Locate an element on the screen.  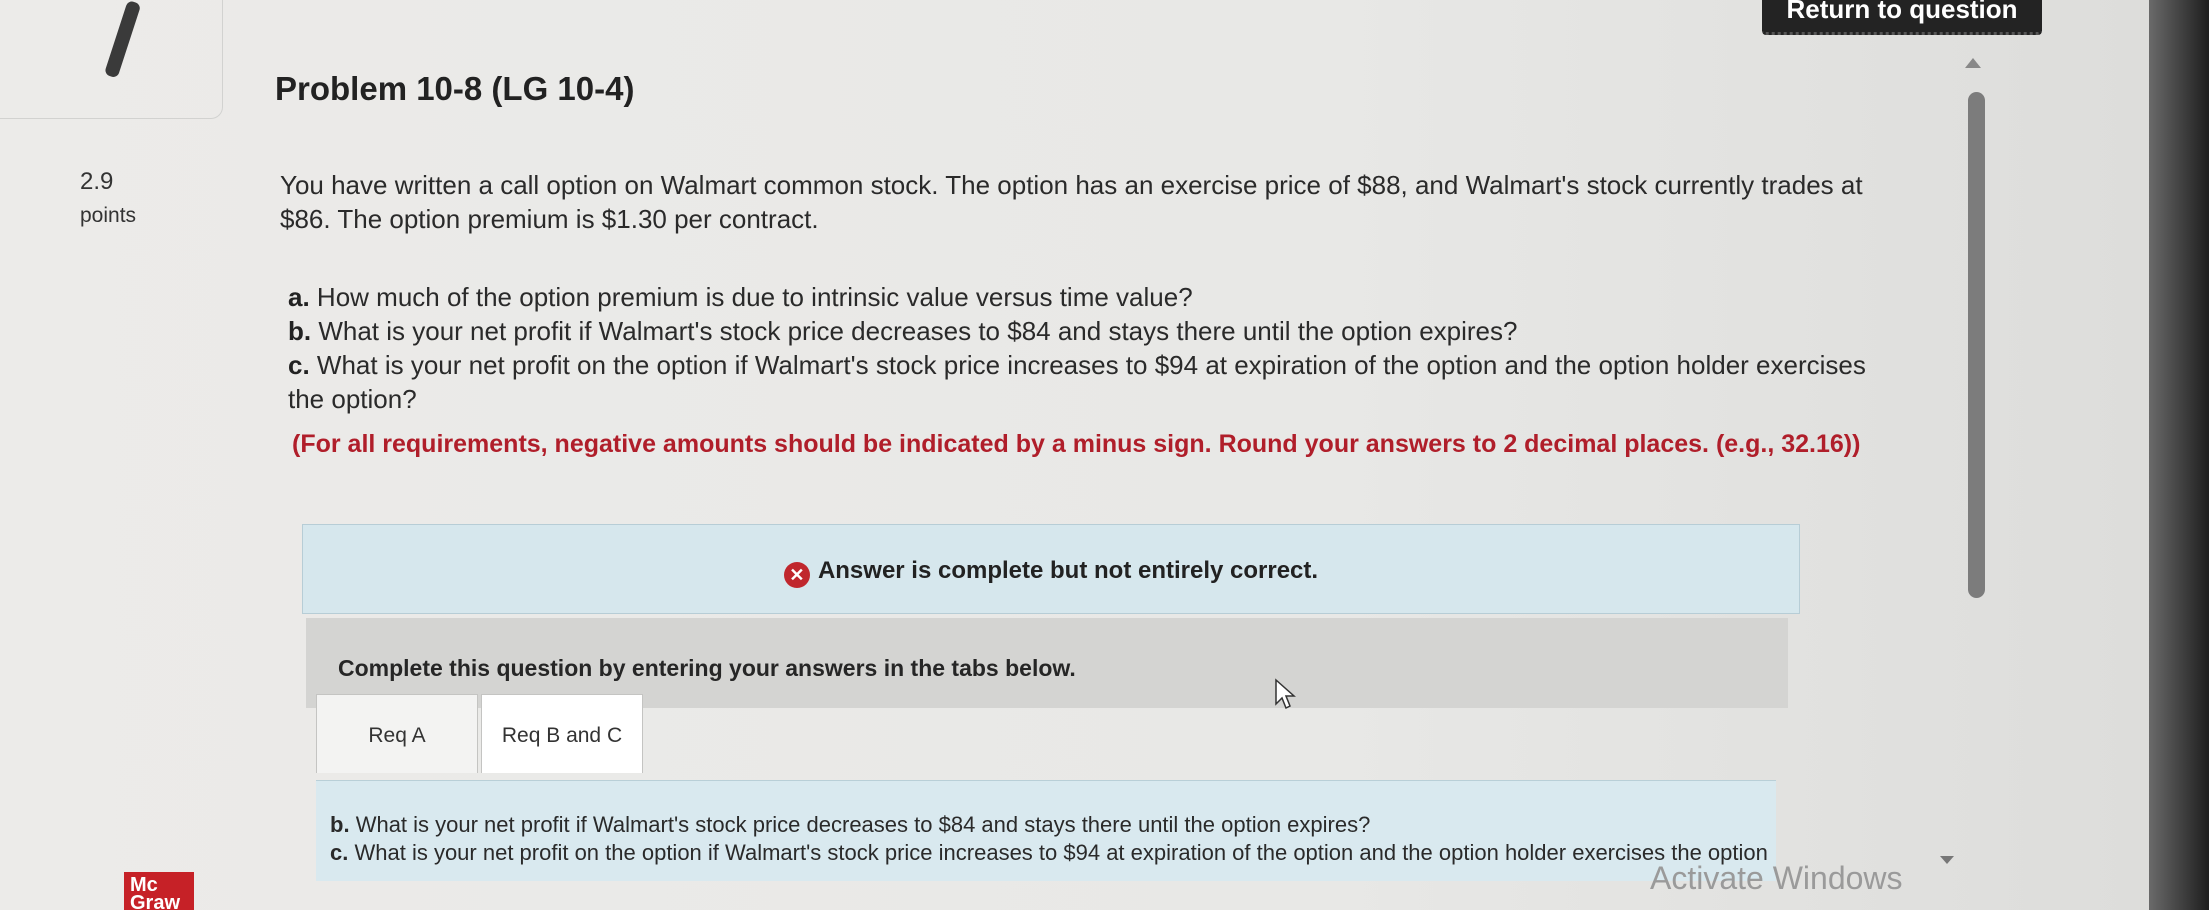
scroll-up-arrow-icon is located at coordinates (1973, 63).